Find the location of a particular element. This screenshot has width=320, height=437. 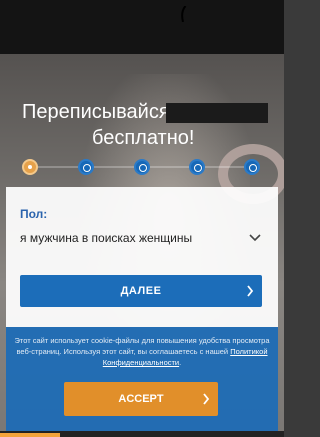

cookie-text-end: . is located at coordinates (180, 362).